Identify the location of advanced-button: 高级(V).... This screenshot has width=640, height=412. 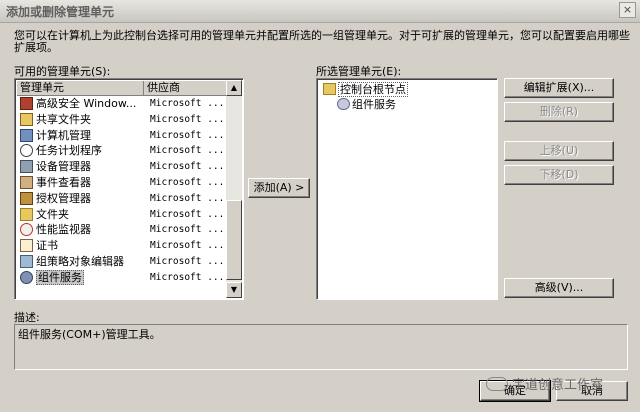
(559, 288).